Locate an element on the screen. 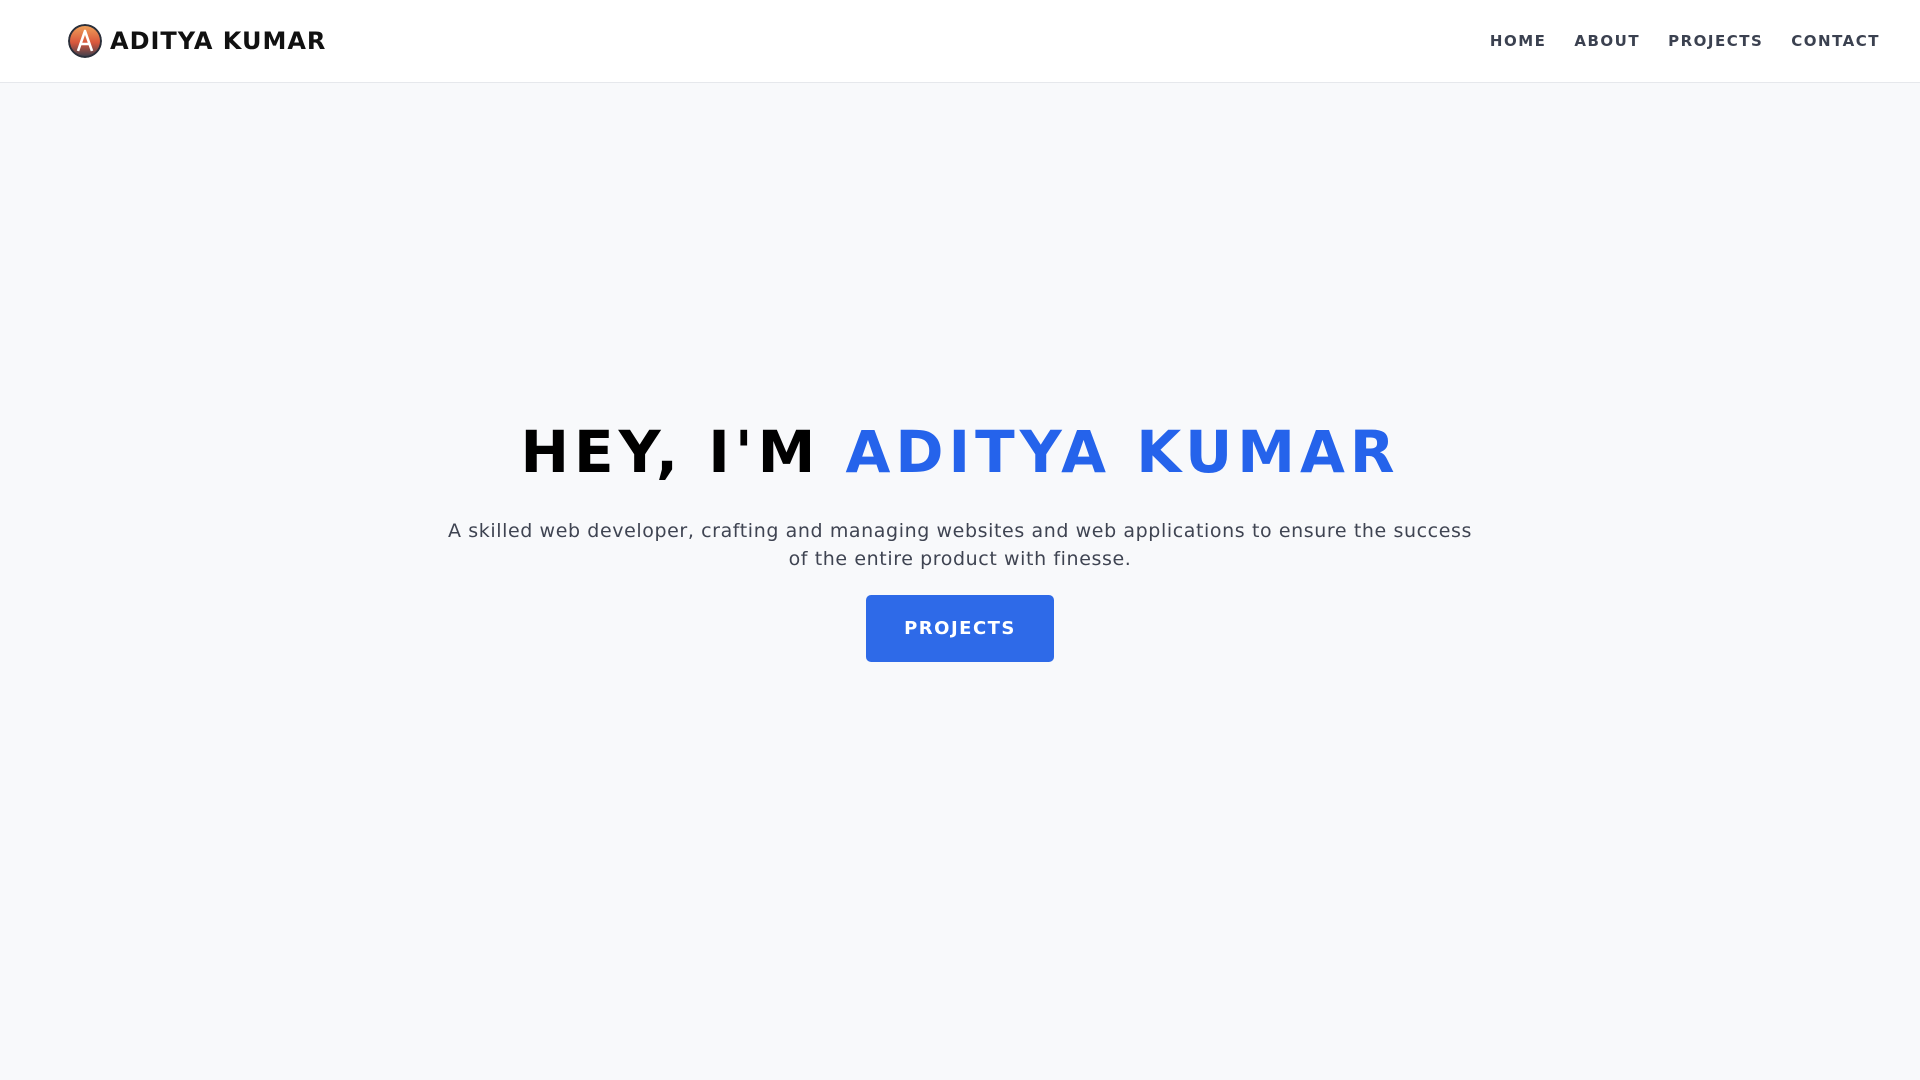  nav-projects-link: PROJECTS is located at coordinates (1715, 41).